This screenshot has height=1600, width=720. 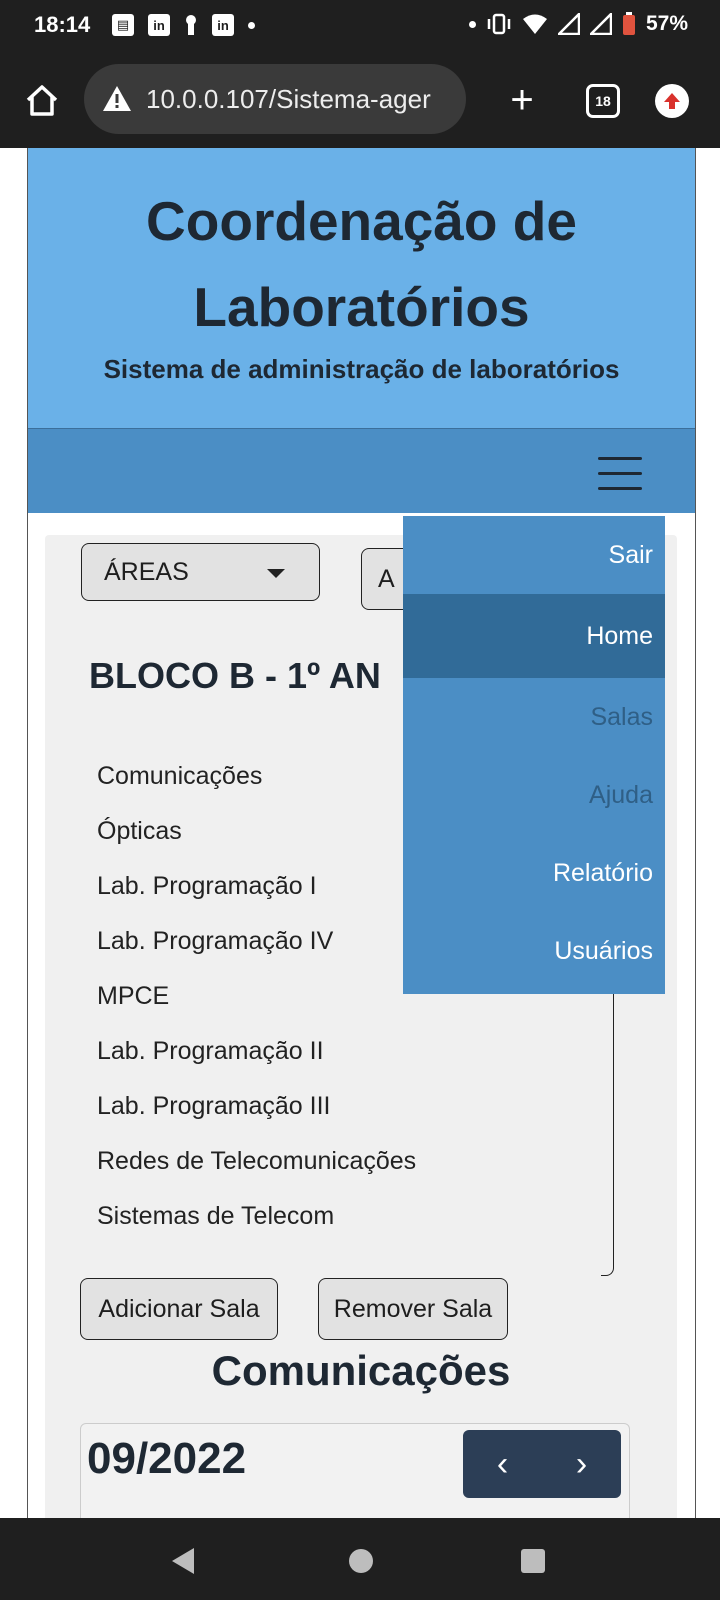 What do you see at coordinates (361, 369) in the screenshot?
I see `site-subtitle: Sistema de administração de laboratórios` at bounding box center [361, 369].